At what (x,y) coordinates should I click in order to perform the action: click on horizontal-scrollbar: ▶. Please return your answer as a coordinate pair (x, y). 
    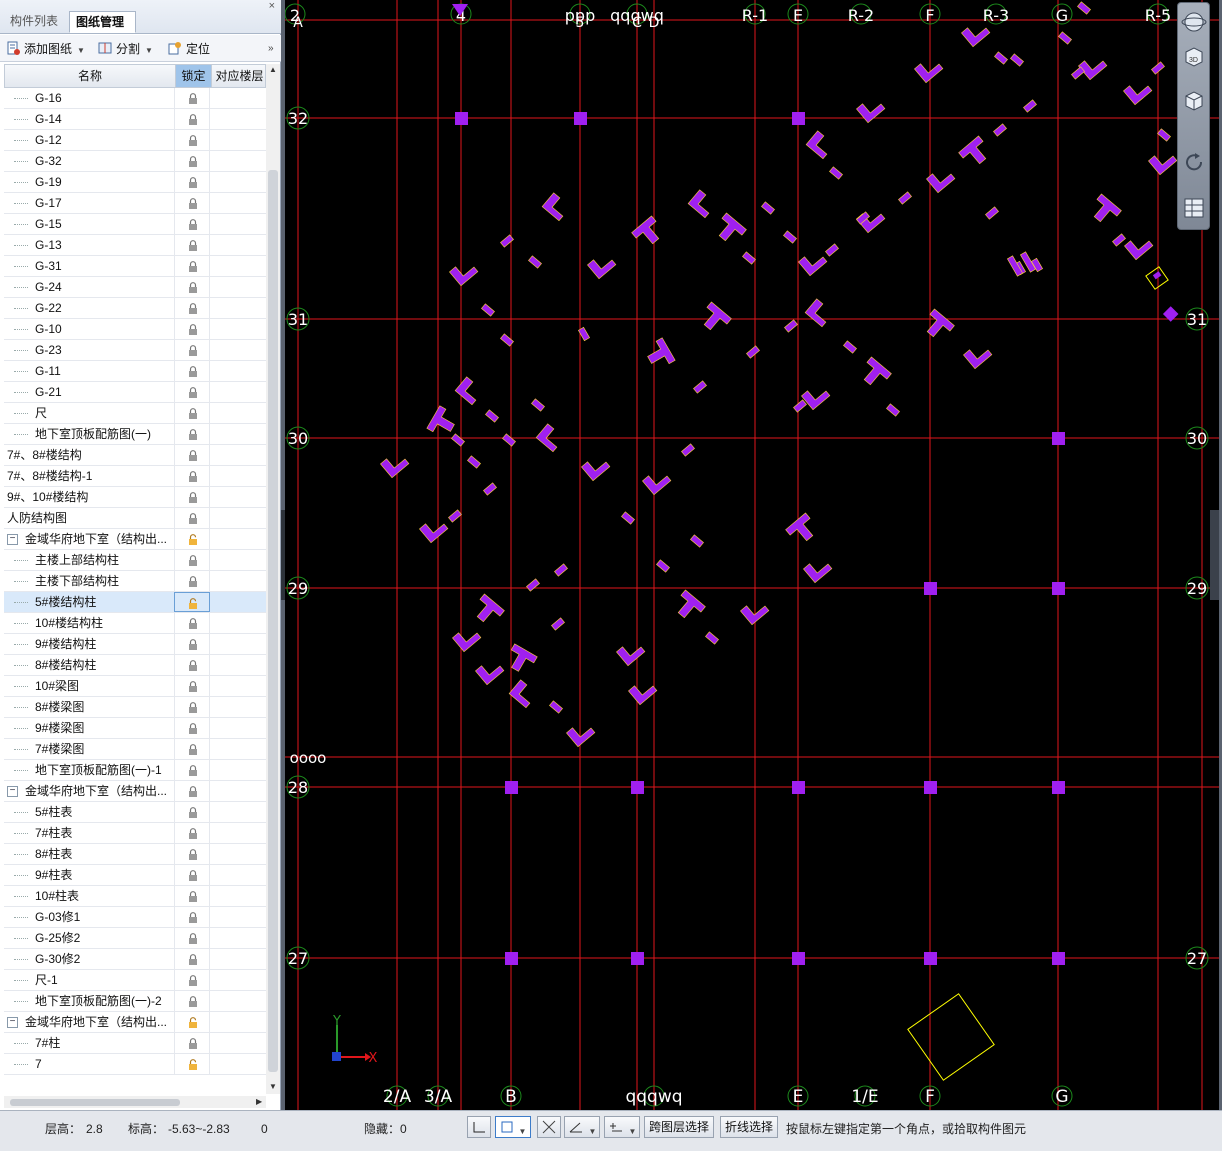
    Looking at the image, I should click on (135, 1102).